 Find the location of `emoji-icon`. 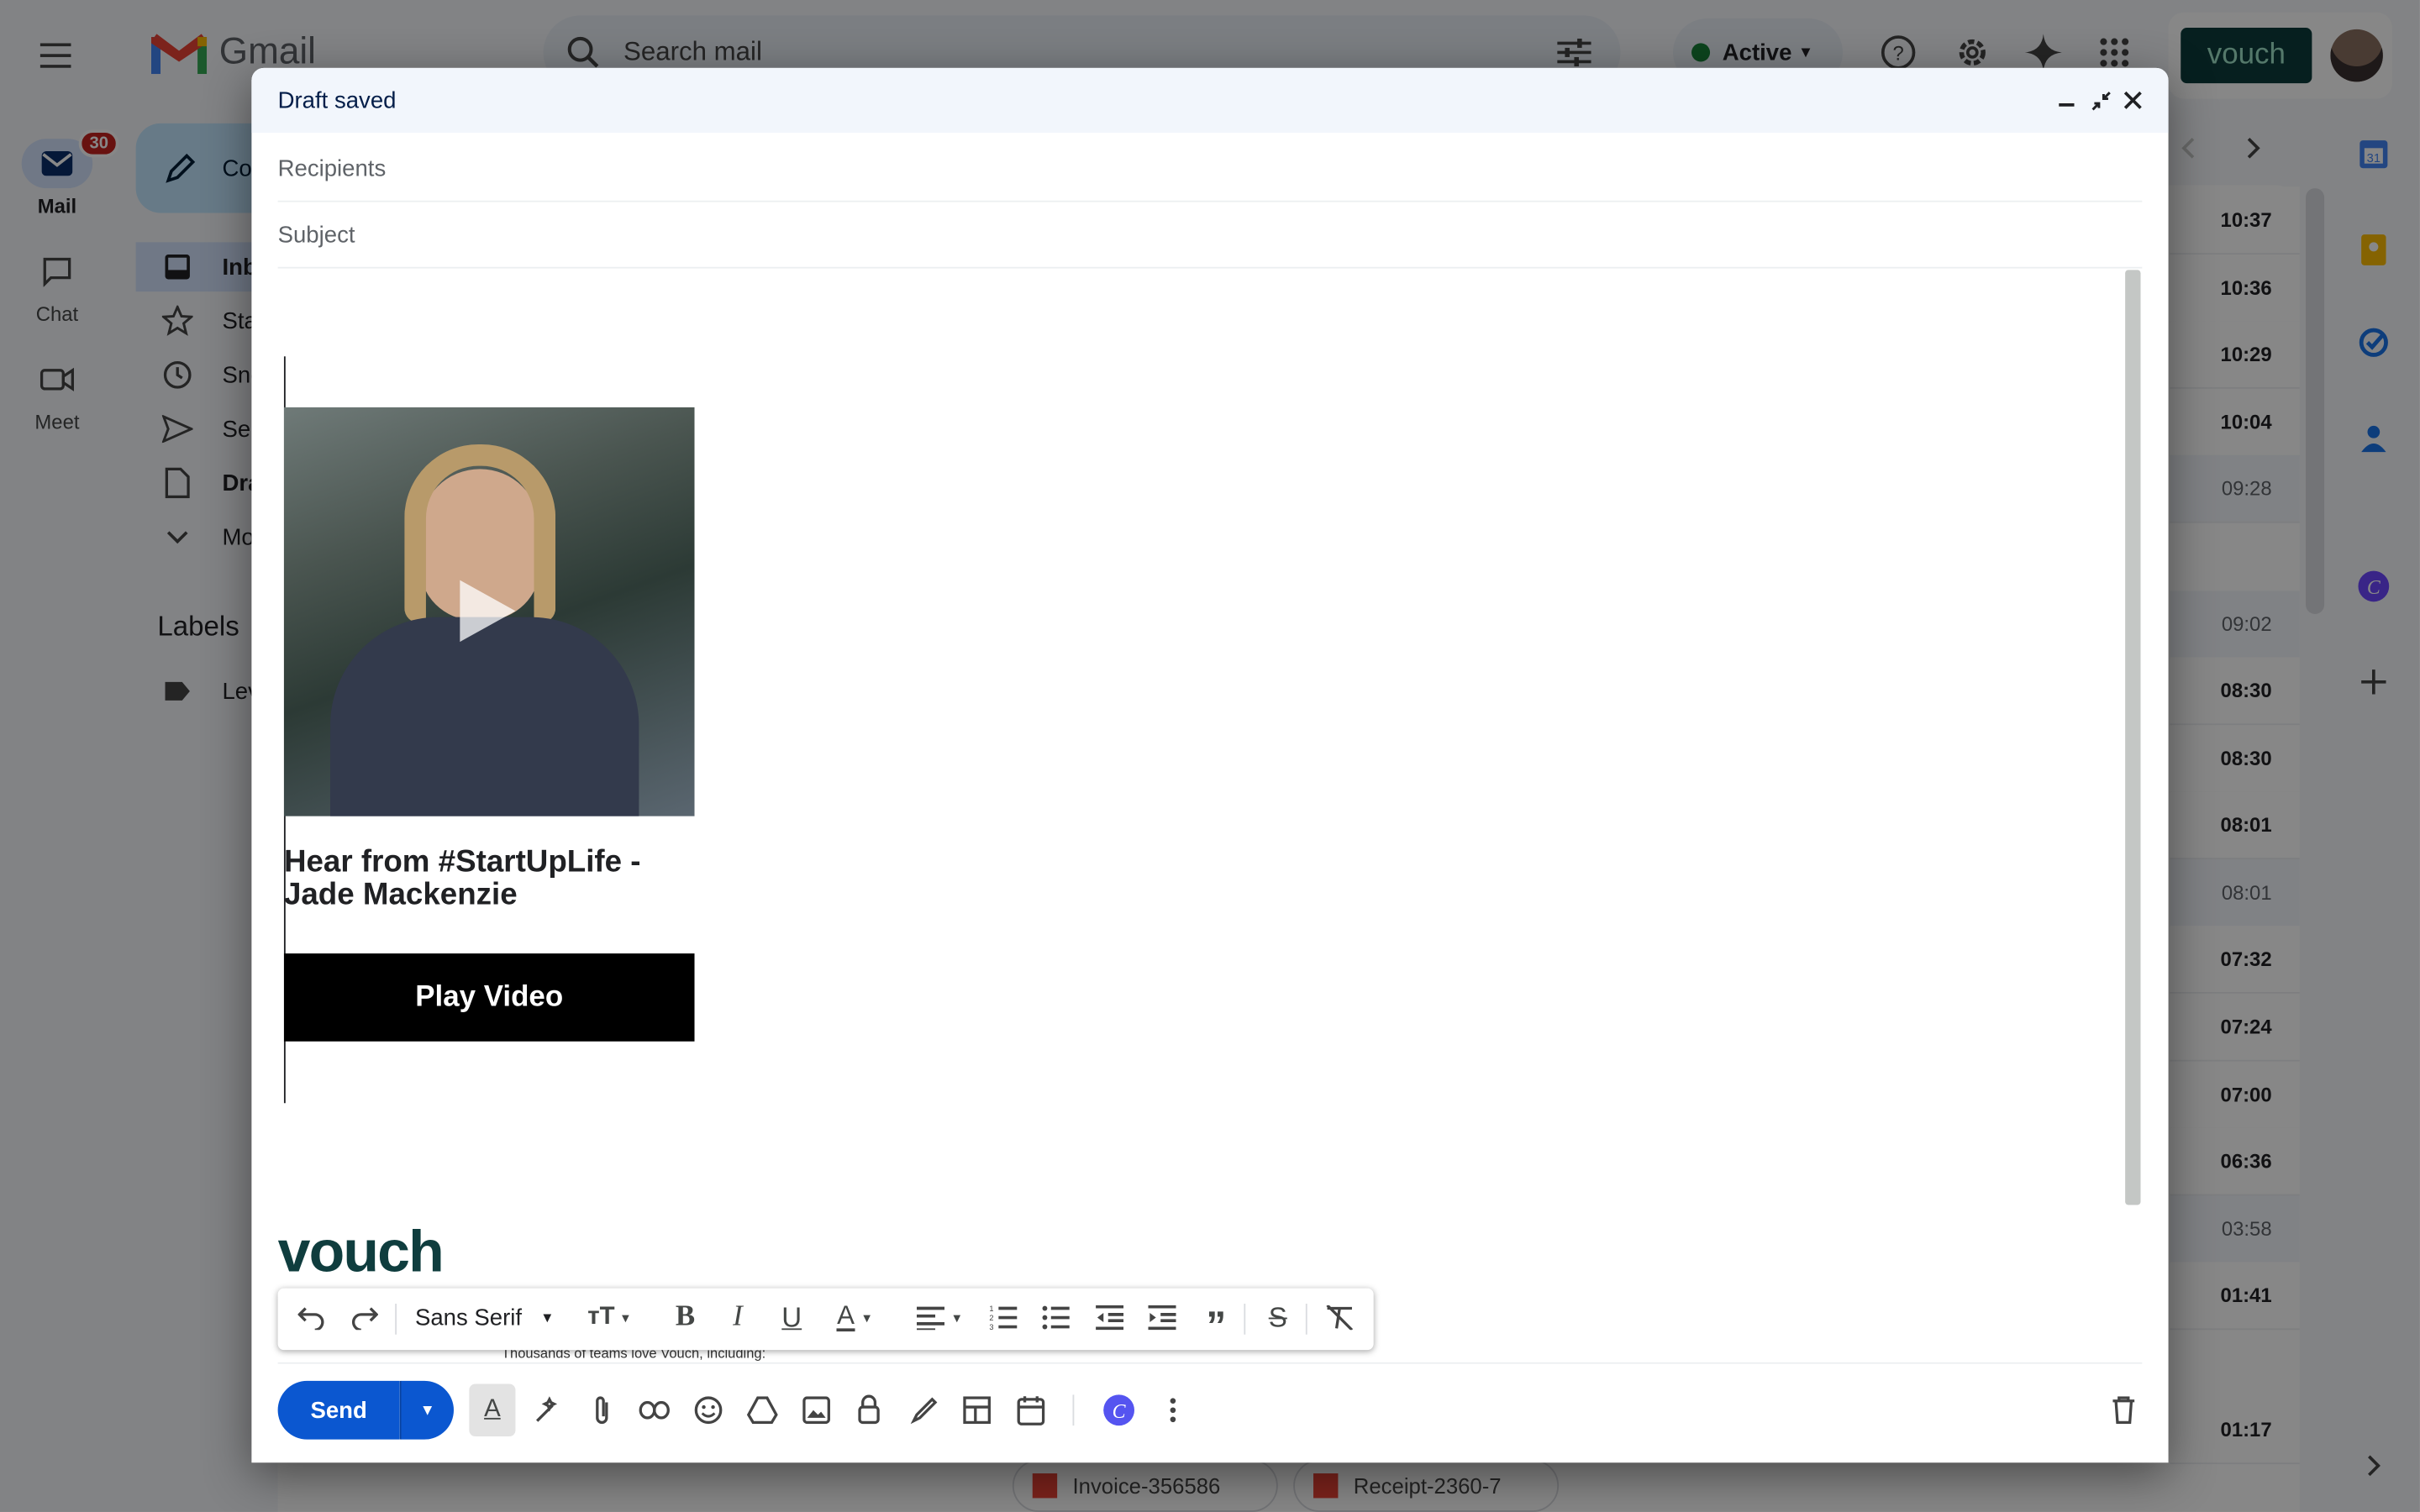

emoji-icon is located at coordinates (708, 1410).